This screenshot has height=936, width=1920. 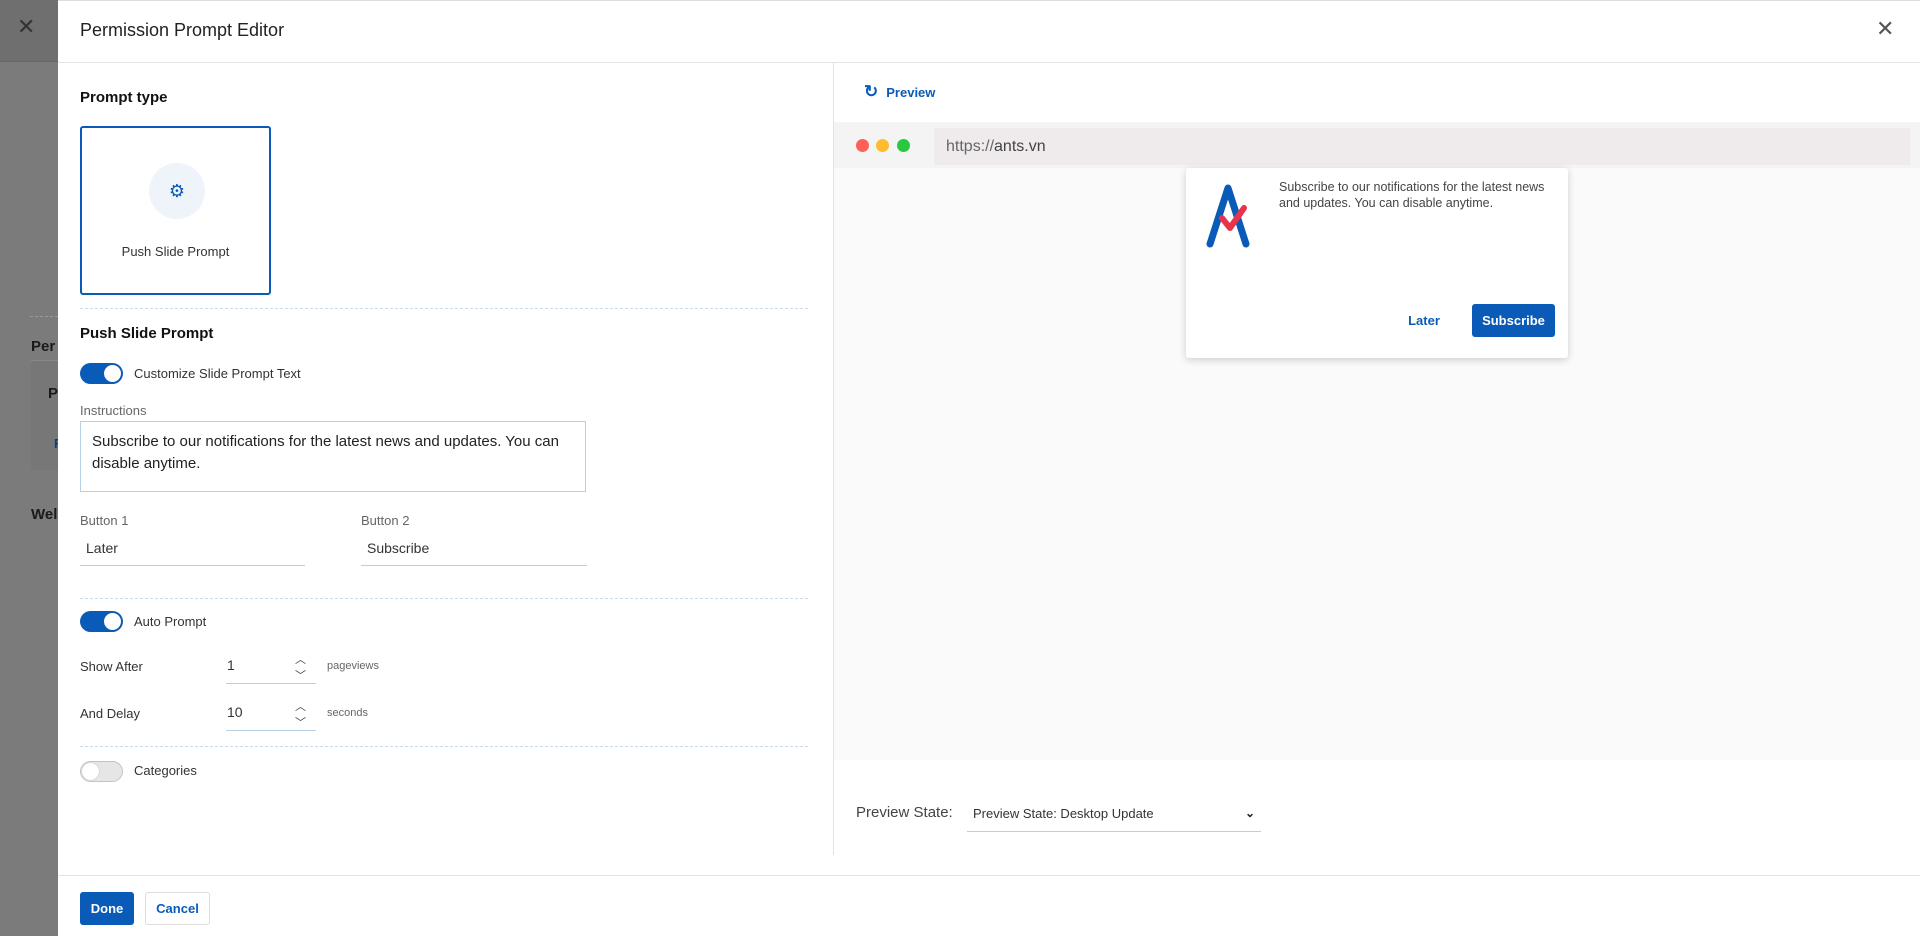 What do you see at coordinates (989, 62) in the screenshot?
I see `header-divider` at bounding box center [989, 62].